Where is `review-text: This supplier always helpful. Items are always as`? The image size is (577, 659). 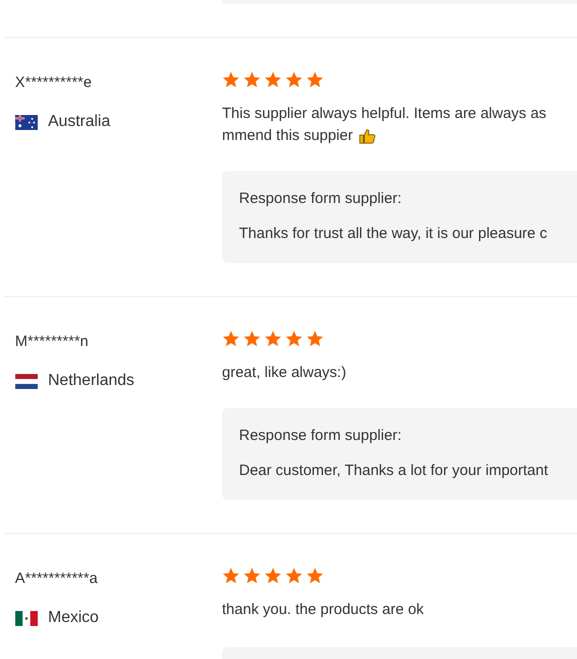 review-text: This supplier always helpful. Items are always as is located at coordinates (384, 114).